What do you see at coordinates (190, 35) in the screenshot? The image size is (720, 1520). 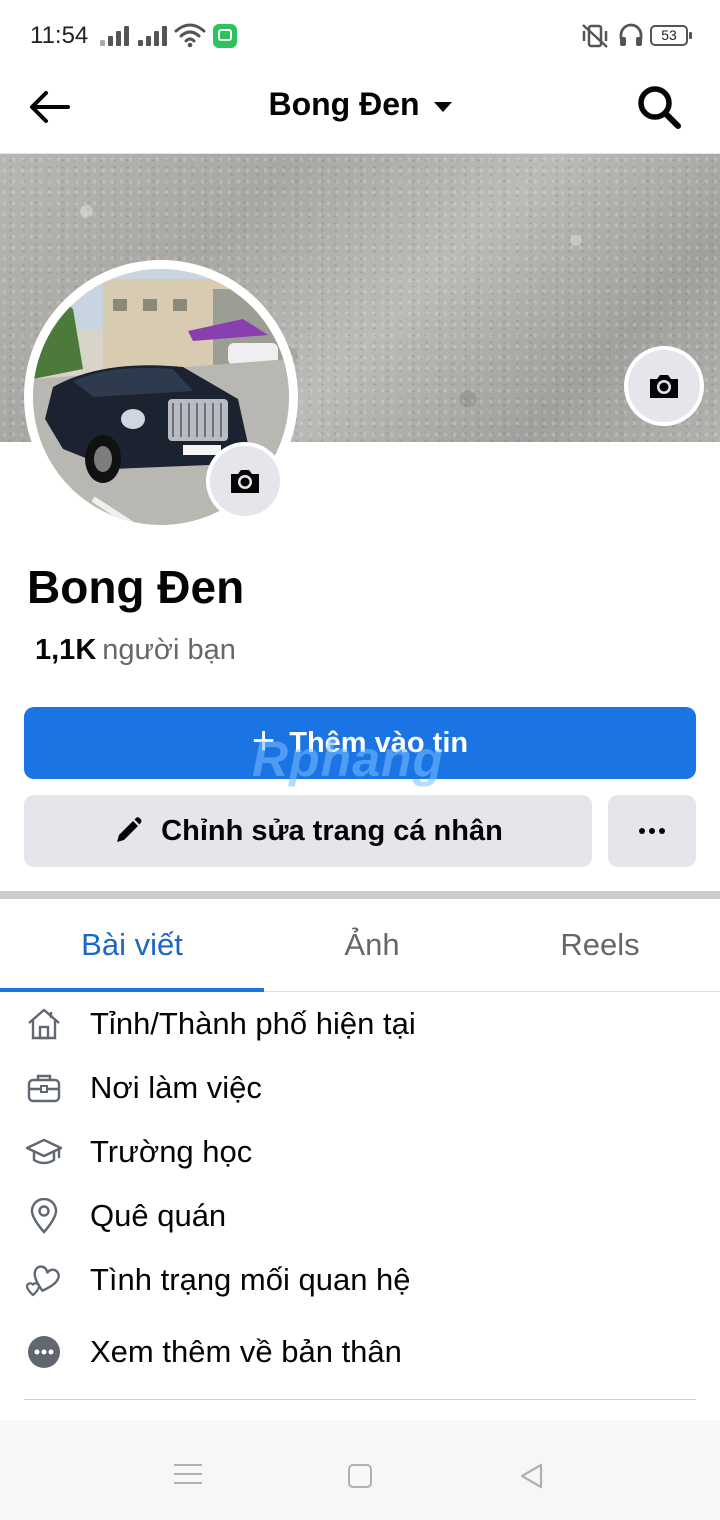 I see `wifi-icon` at bounding box center [190, 35].